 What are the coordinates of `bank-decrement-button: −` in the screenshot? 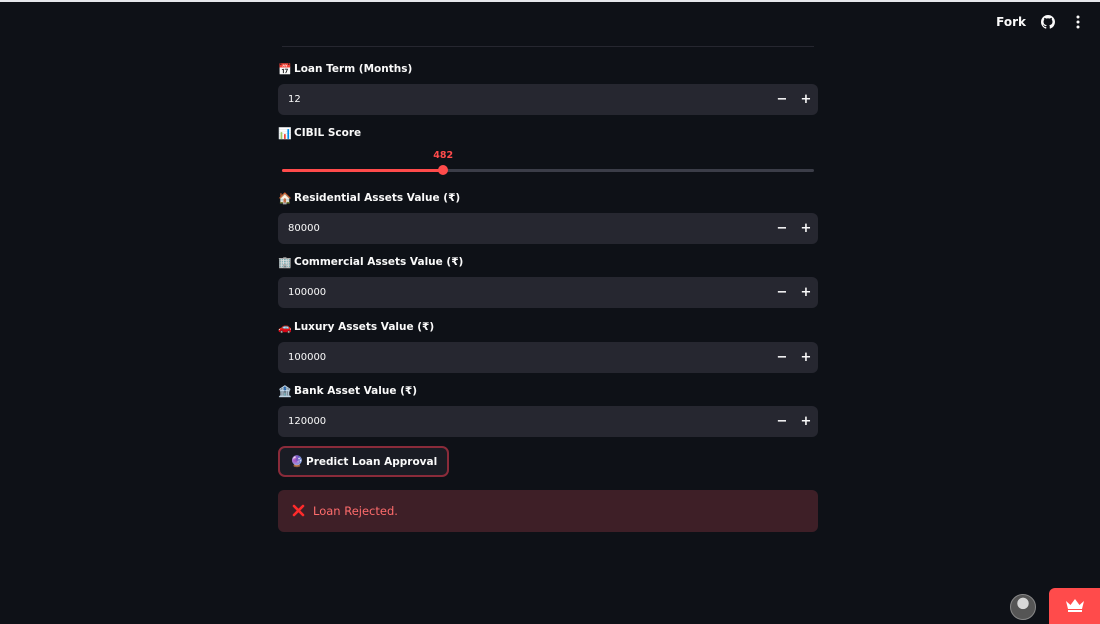 It's located at (782, 421).